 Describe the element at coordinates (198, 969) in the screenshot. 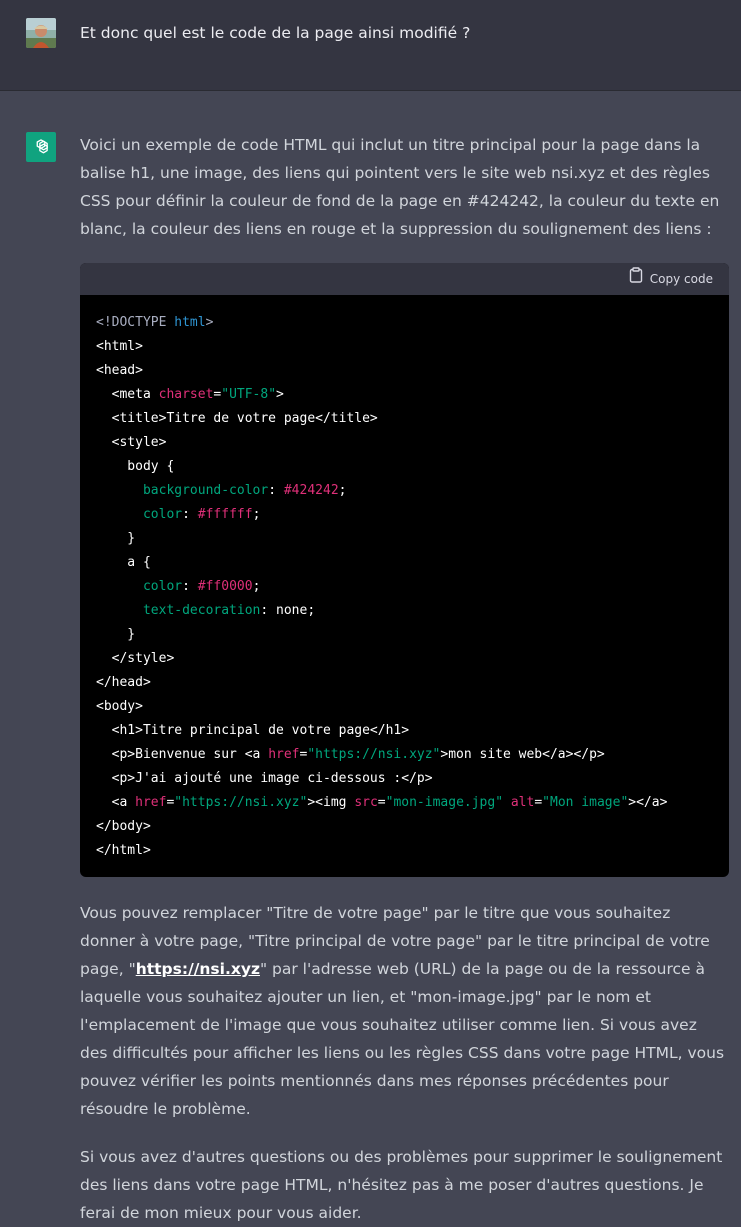

I see `nsi-link: https://nsi.xyz` at that location.